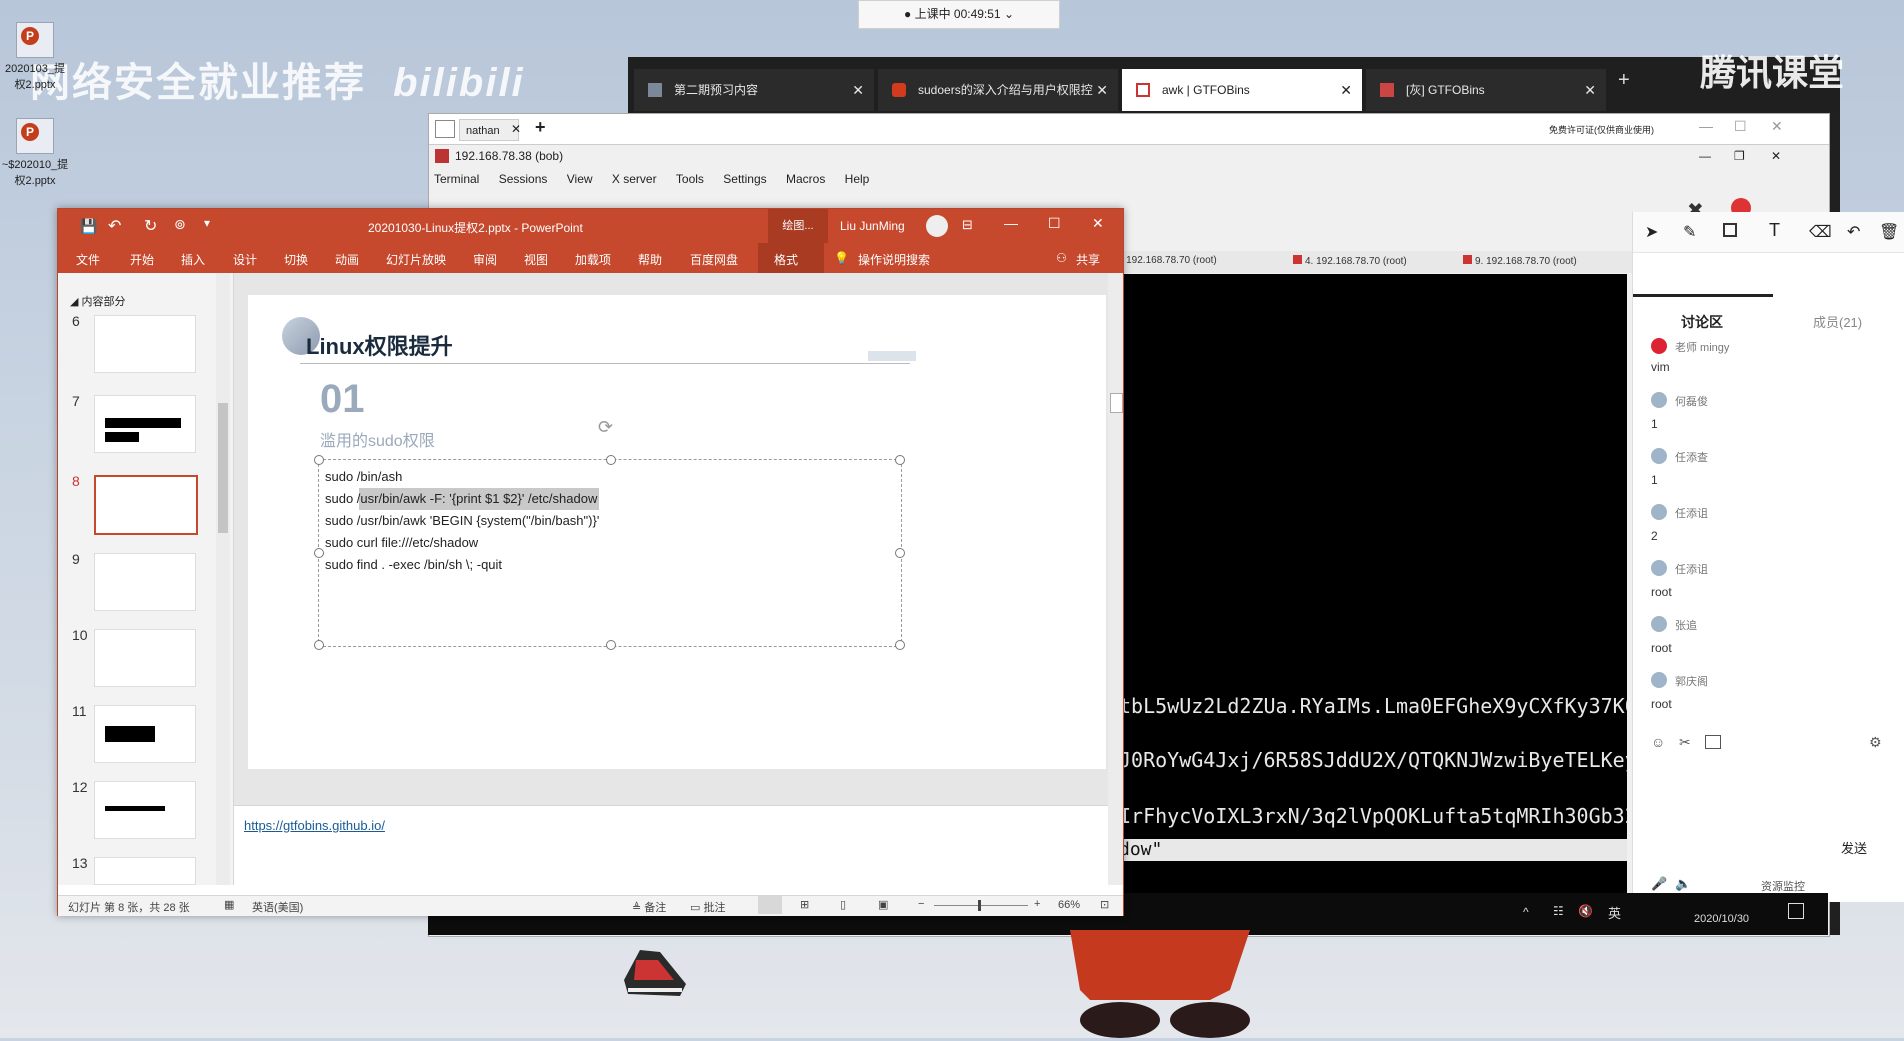 This screenshot has height=1041, width=1904. Describe the element at coordinates (150, 226) in the screenshot. I see `redo-icon: ↻` at that location.